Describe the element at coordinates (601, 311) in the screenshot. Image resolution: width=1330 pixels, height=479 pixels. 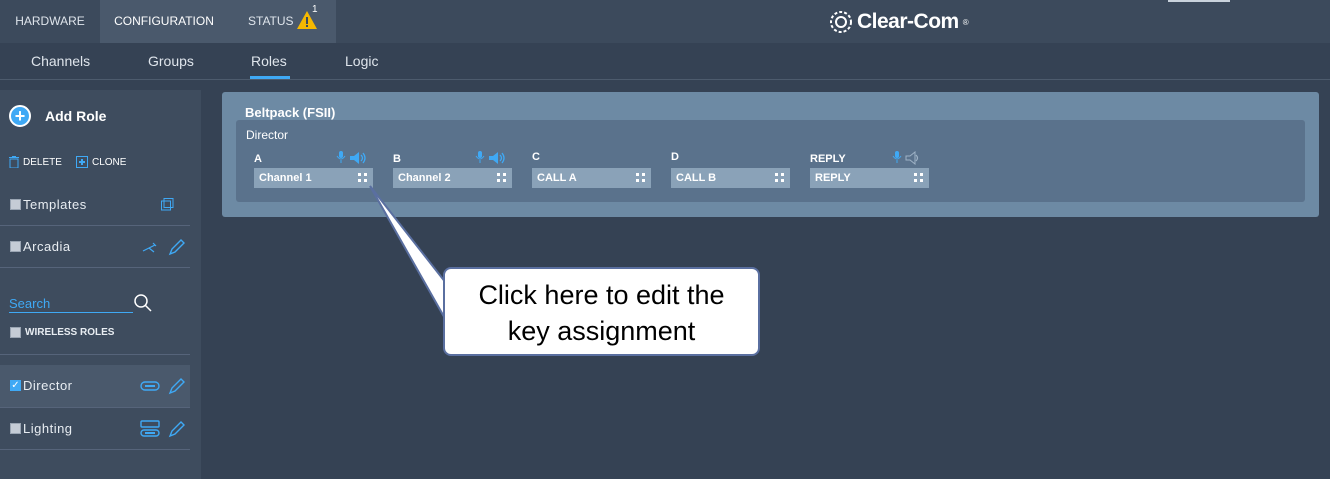
I see `callout-tooltip: Click here to edit the key assignment` at that location.